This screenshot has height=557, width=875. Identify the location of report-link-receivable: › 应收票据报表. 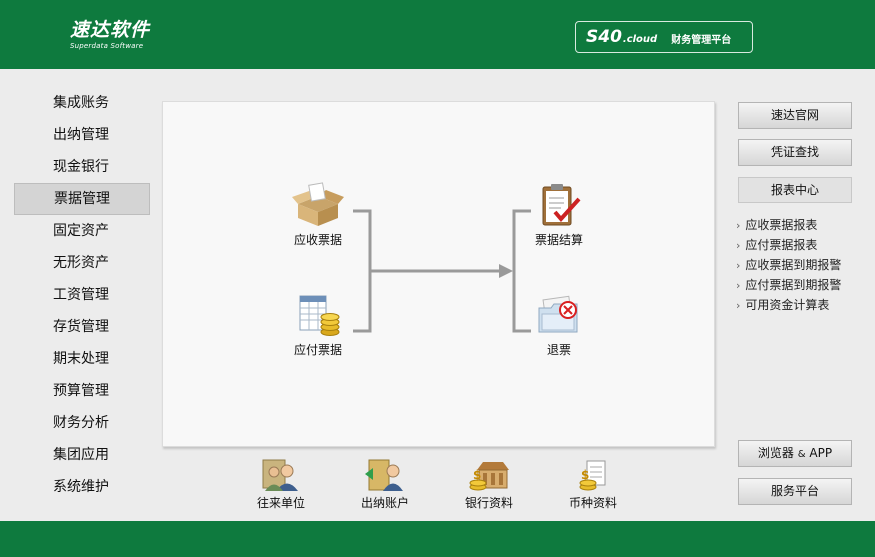
(788, 225).